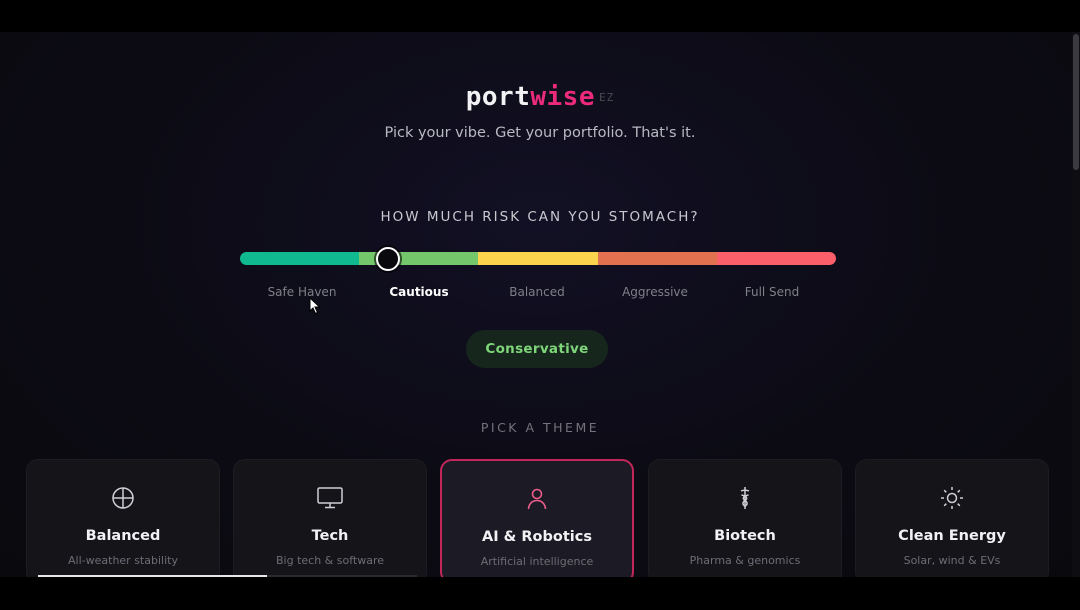 The width and height of the screenshot is (1080, 610). Describe the element at coordinates (540, 16) in the screenshot. I see `letterbox-top` at that location.